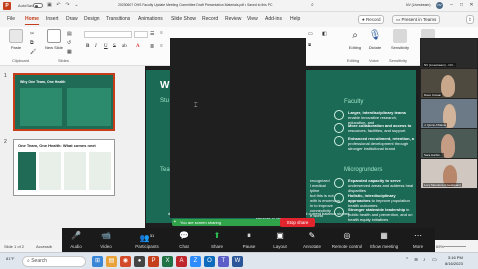 This screenshot has height=269, width=478. What do you see at coordinates (223, 261) in the screenshot?
I see `teams-icon: T` at bounding box center [223, 261].